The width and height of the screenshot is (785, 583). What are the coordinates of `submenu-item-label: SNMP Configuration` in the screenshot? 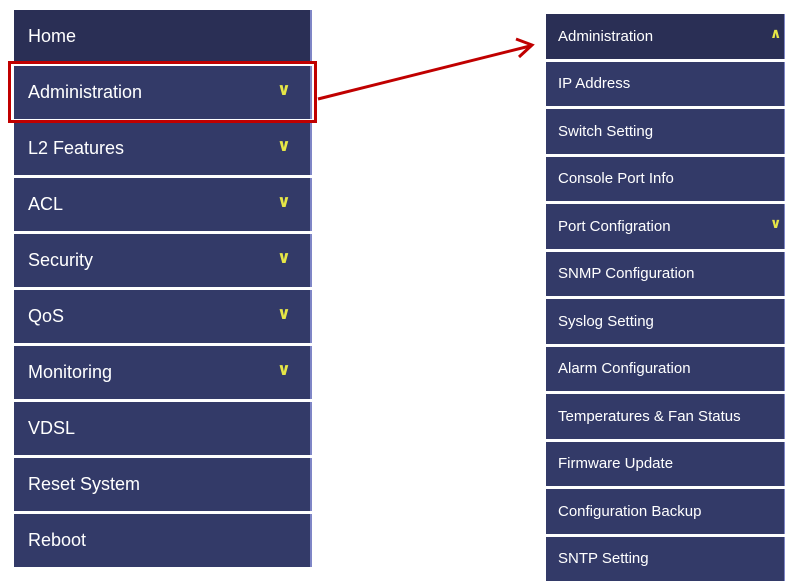 It's located at (626, 274).